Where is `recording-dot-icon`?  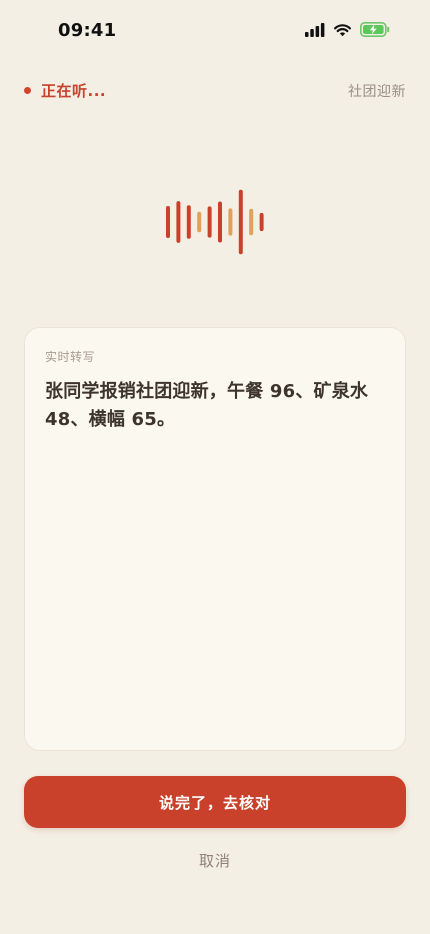 recording-dot-icon is located at coordinates (27, 90).